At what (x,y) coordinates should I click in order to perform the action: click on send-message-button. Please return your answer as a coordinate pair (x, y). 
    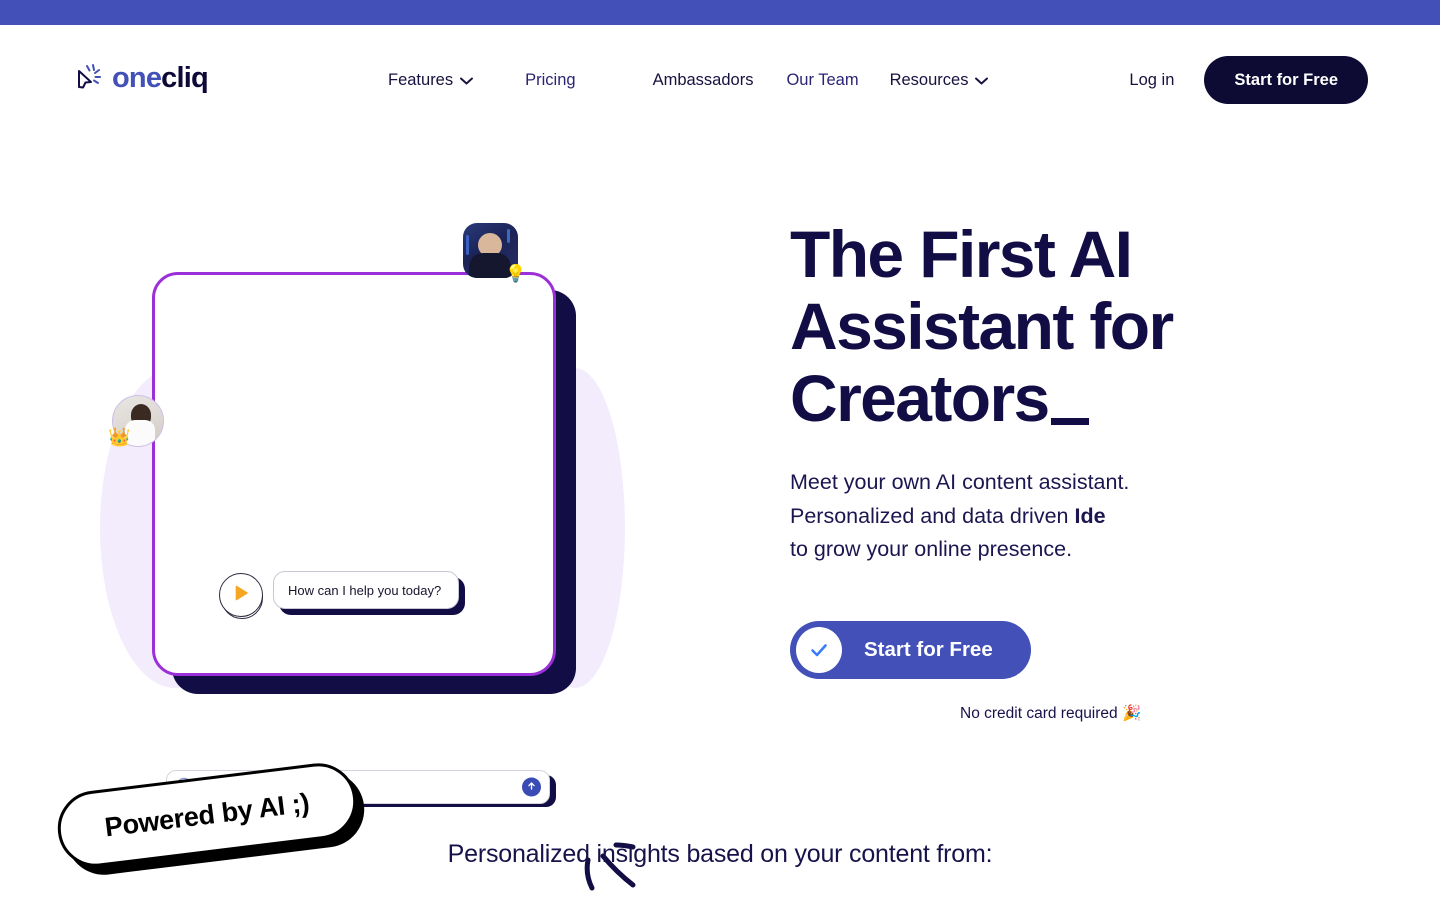
    Looking at the image, I should click on (531, 787).